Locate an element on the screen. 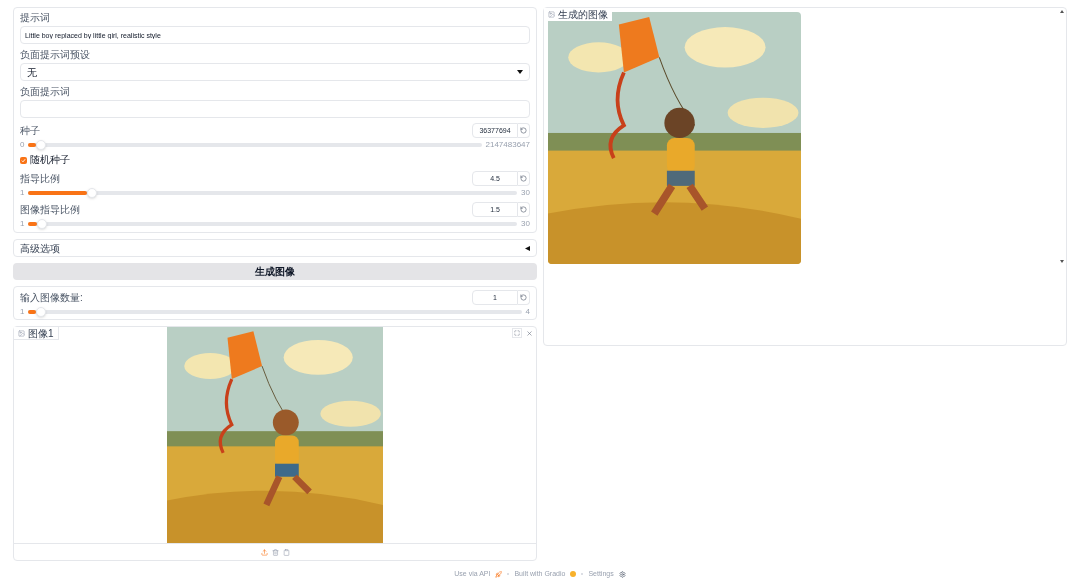  negative-prompt-field is located at coordinates (275, 109).